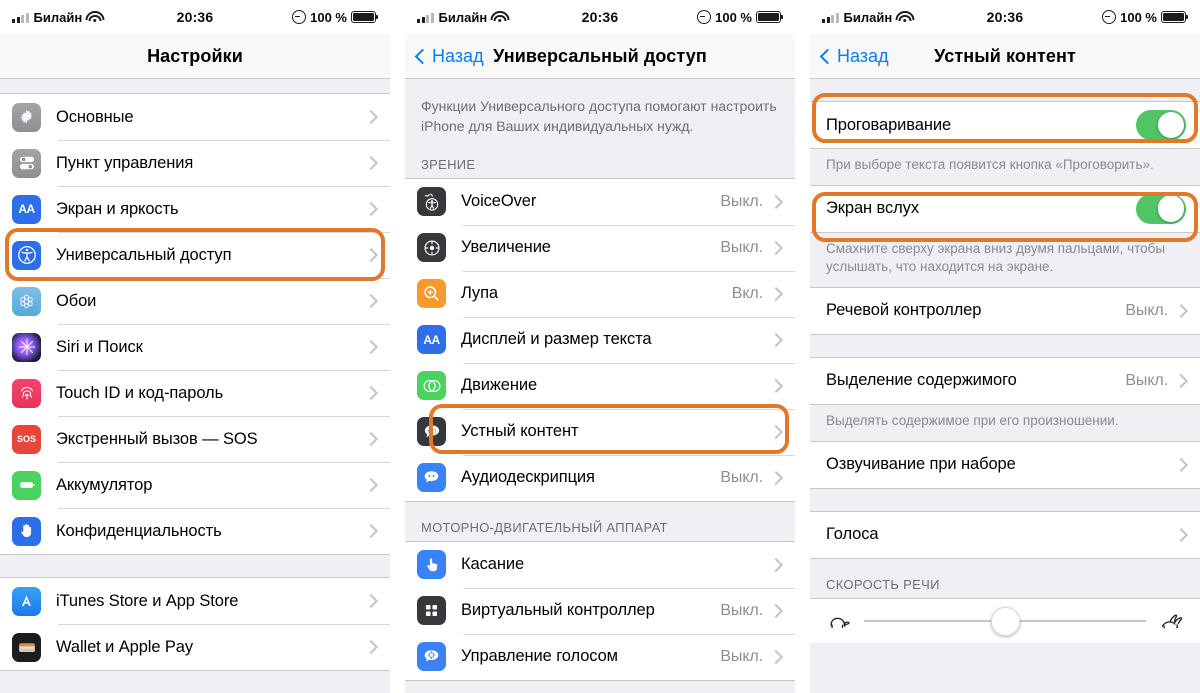 This screenshot has height=693, width=1200. I want to click on list-item-label: Виртуальный контроллер, so click(558, 610).